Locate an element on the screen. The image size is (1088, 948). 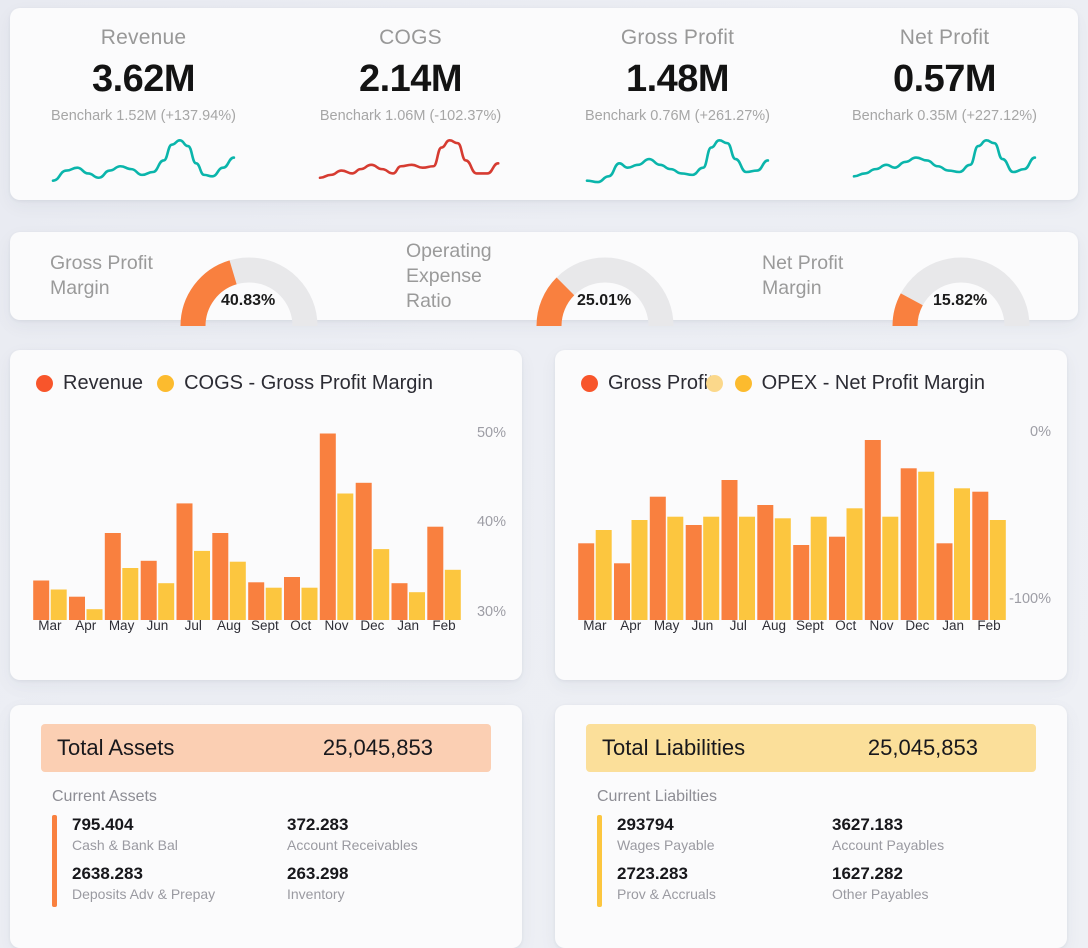
axis-tick-label: -100% is located at coordinates (1030, 599).